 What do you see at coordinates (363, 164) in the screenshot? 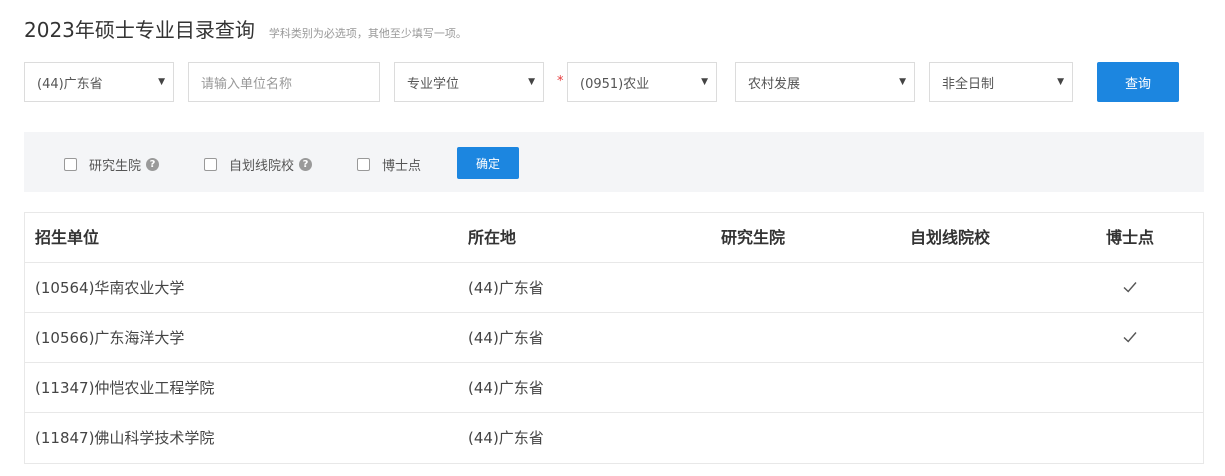
I see `doctoral-checkbox` at bounding box center [363, 164].